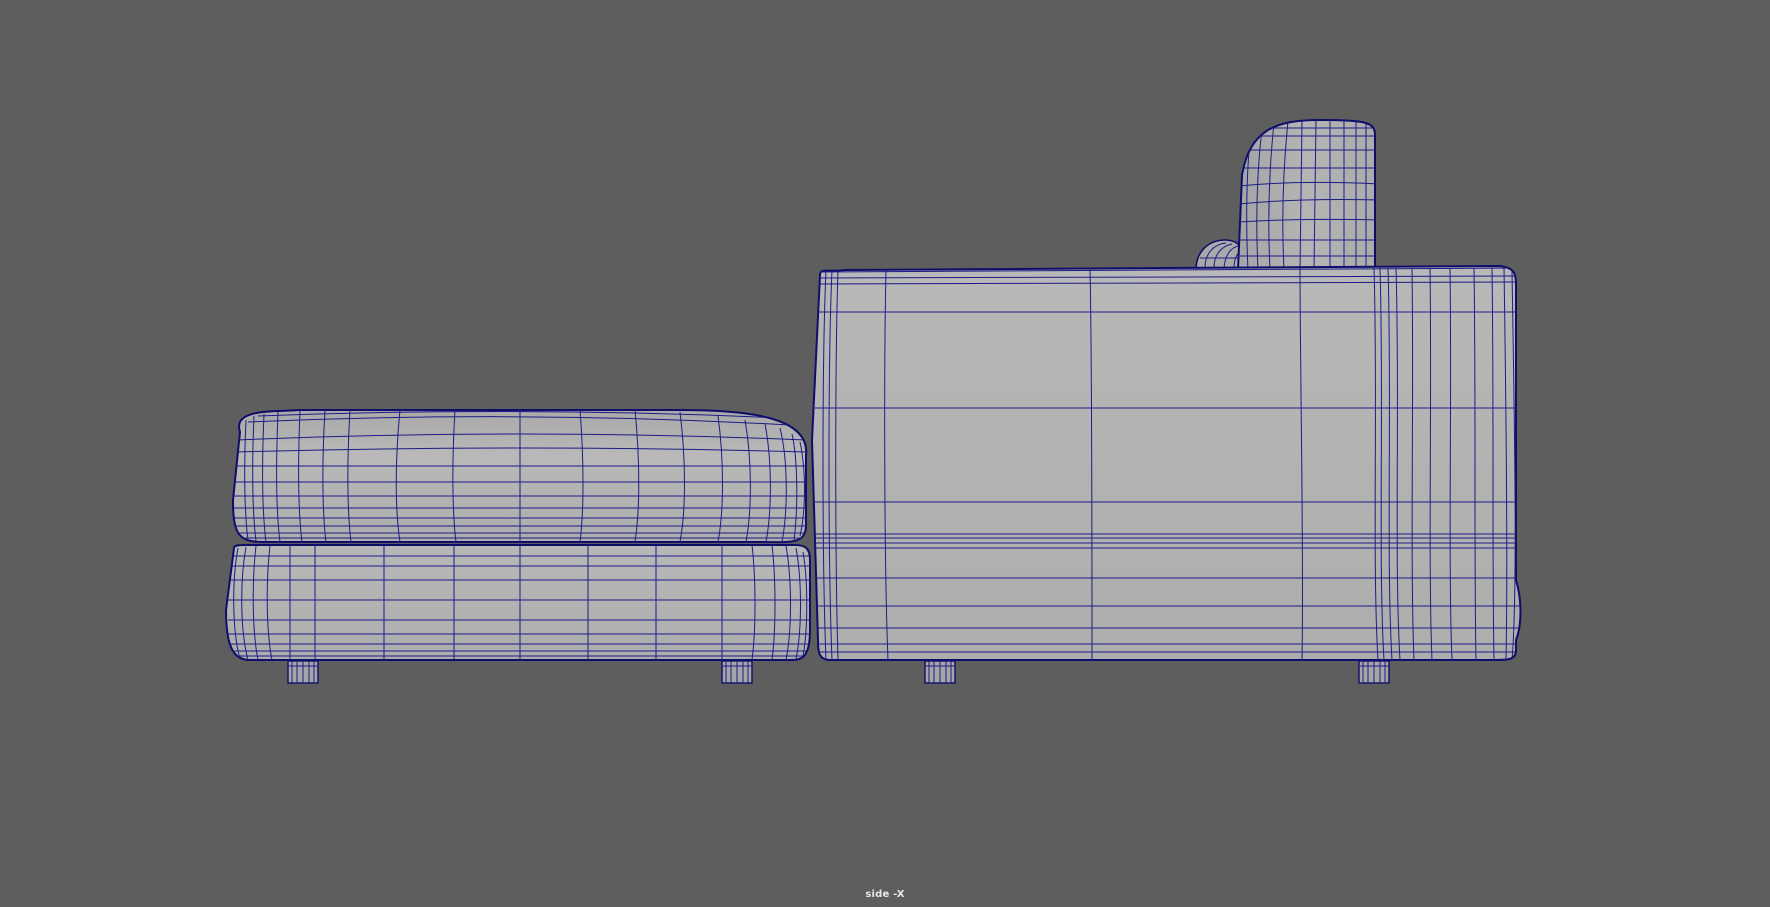  I want to click on sofa-back-cushion, so click(1308, 194).